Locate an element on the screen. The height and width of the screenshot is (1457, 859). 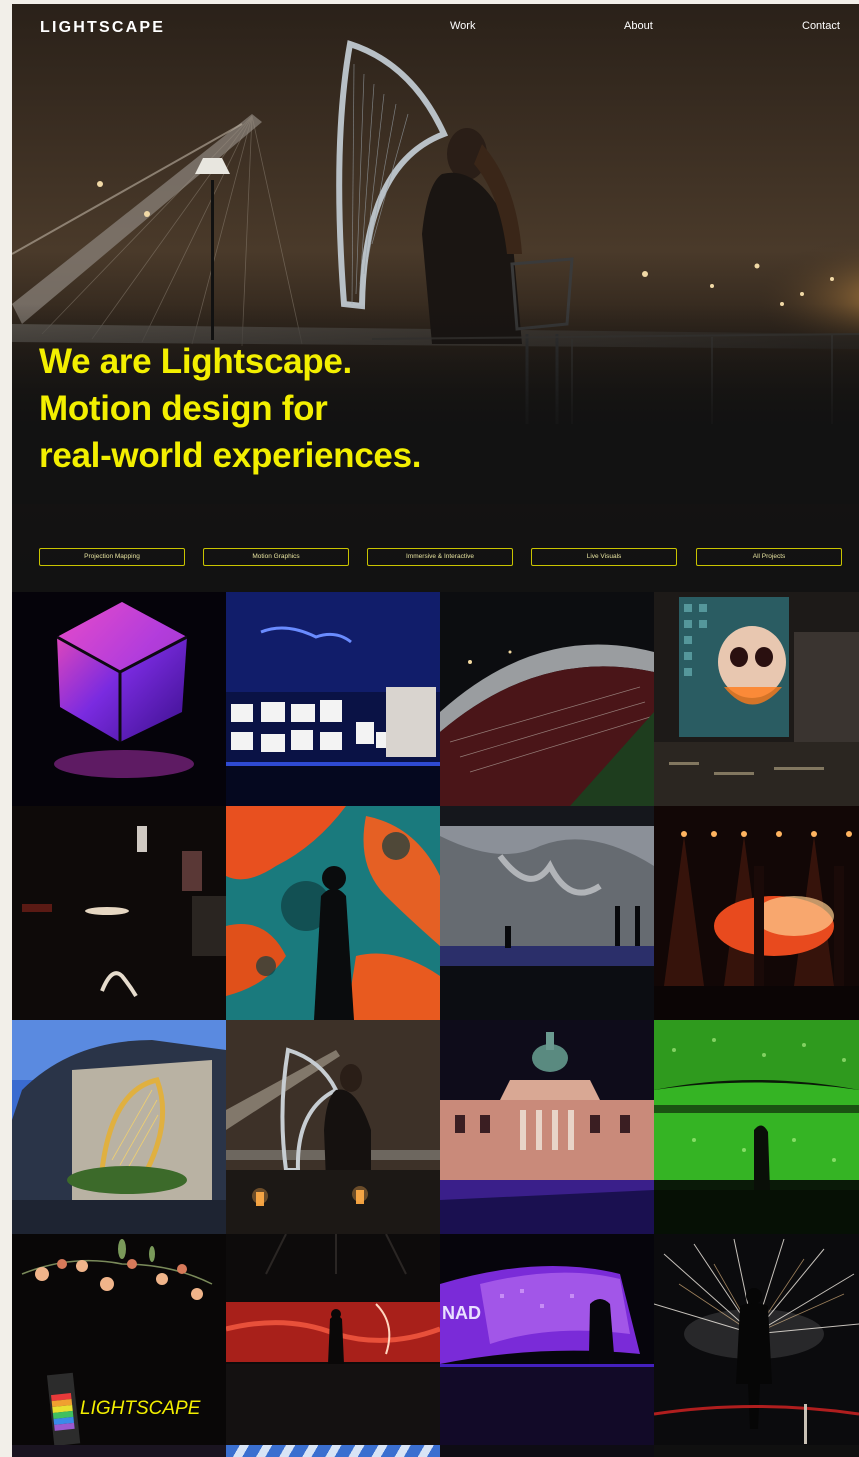
headline-line-1: We are Lightscape. is located at coordinates (195, 361).